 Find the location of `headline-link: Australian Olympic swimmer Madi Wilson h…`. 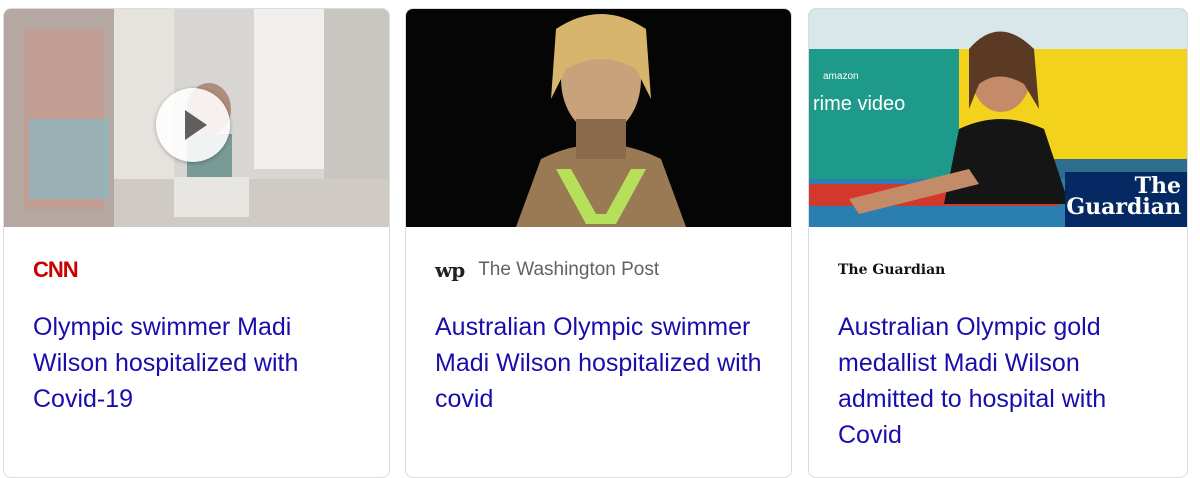

headline-link: Australian Olympic swimmer Madi Wilson h… is located at coordinates (600, 363).